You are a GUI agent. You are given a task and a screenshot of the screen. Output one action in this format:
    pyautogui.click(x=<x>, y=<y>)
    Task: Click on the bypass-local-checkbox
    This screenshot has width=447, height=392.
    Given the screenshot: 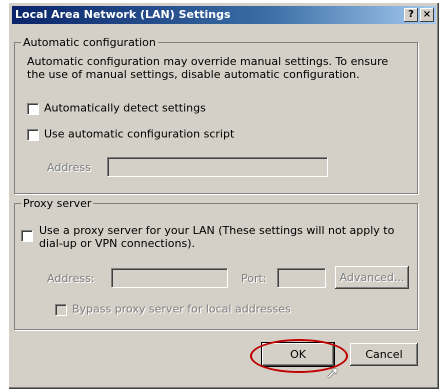 What is the action you would take?
    pyautogui.click(x=60, y=309)
    